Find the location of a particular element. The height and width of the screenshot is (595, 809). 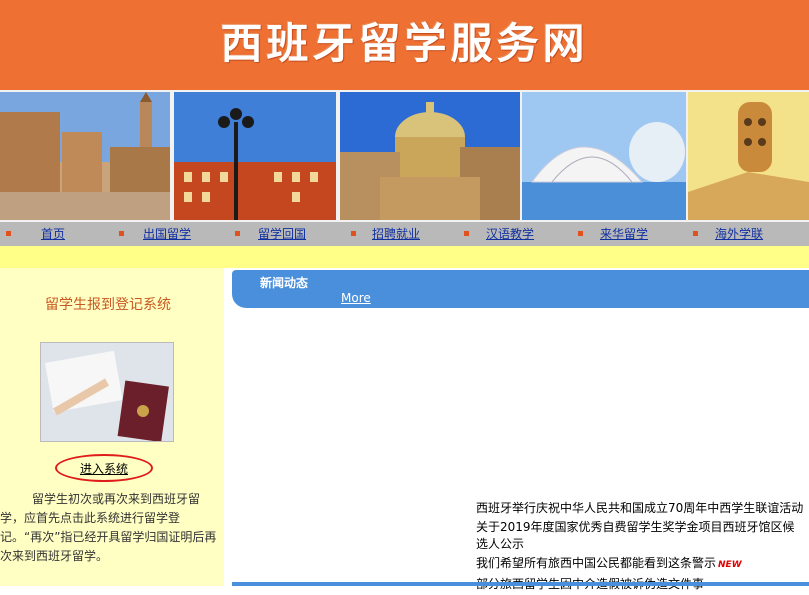

enter-system-highlight: 进入系统 is located at coordinates (104, 468).